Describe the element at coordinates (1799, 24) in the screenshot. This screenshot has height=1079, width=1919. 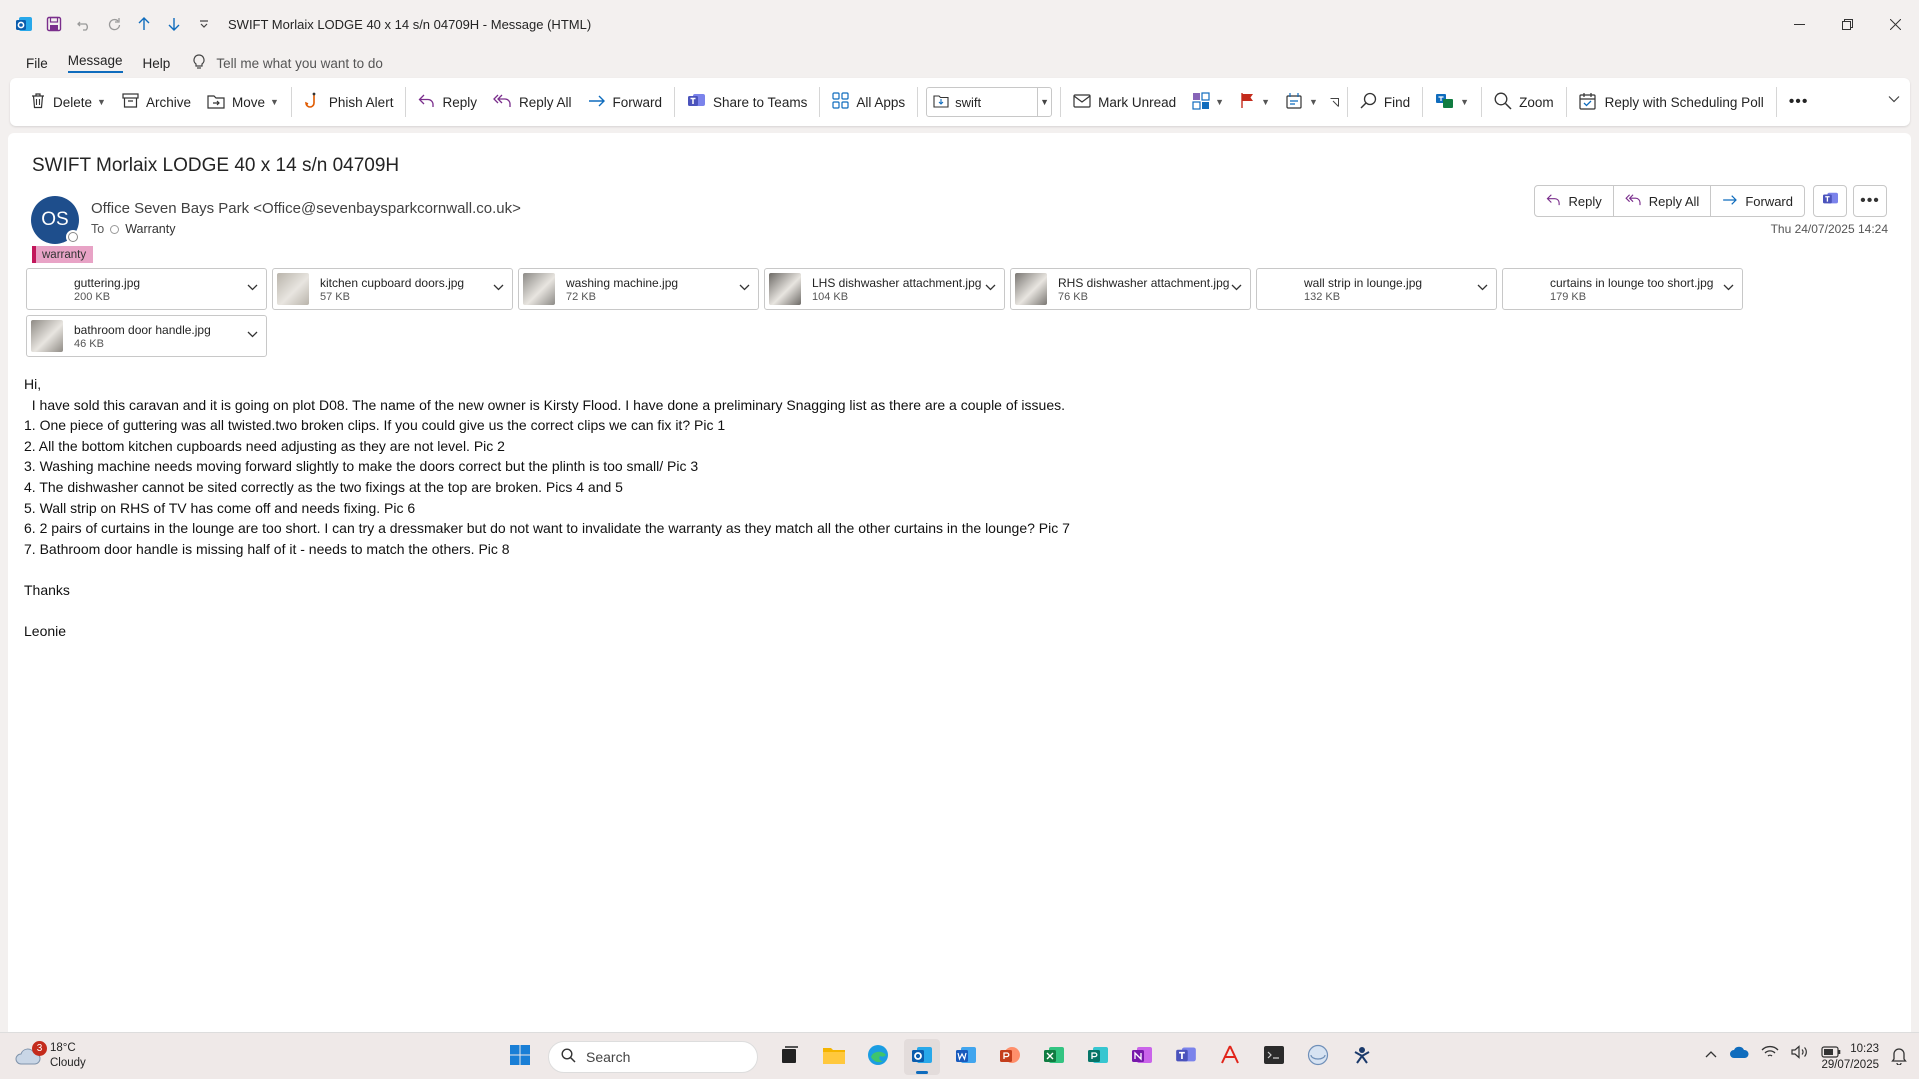
I see `minimize-button` at that location.